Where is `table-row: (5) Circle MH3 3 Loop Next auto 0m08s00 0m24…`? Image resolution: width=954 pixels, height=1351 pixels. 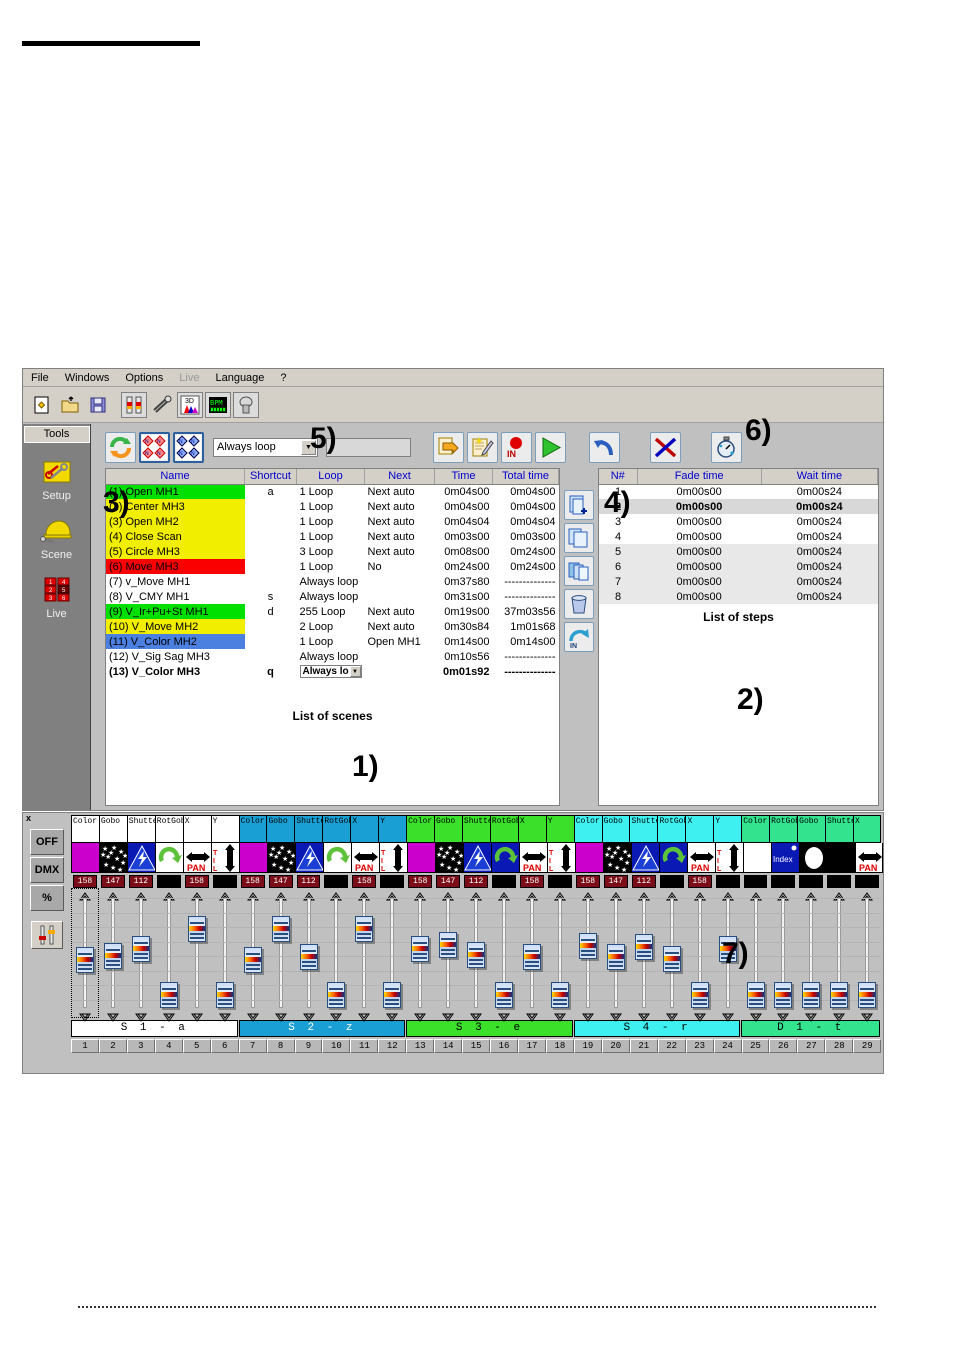 table-row: (5) Circle MH3 3 Loop Next auto 0m08s00 0m24… is located at coordinates (332, 551).